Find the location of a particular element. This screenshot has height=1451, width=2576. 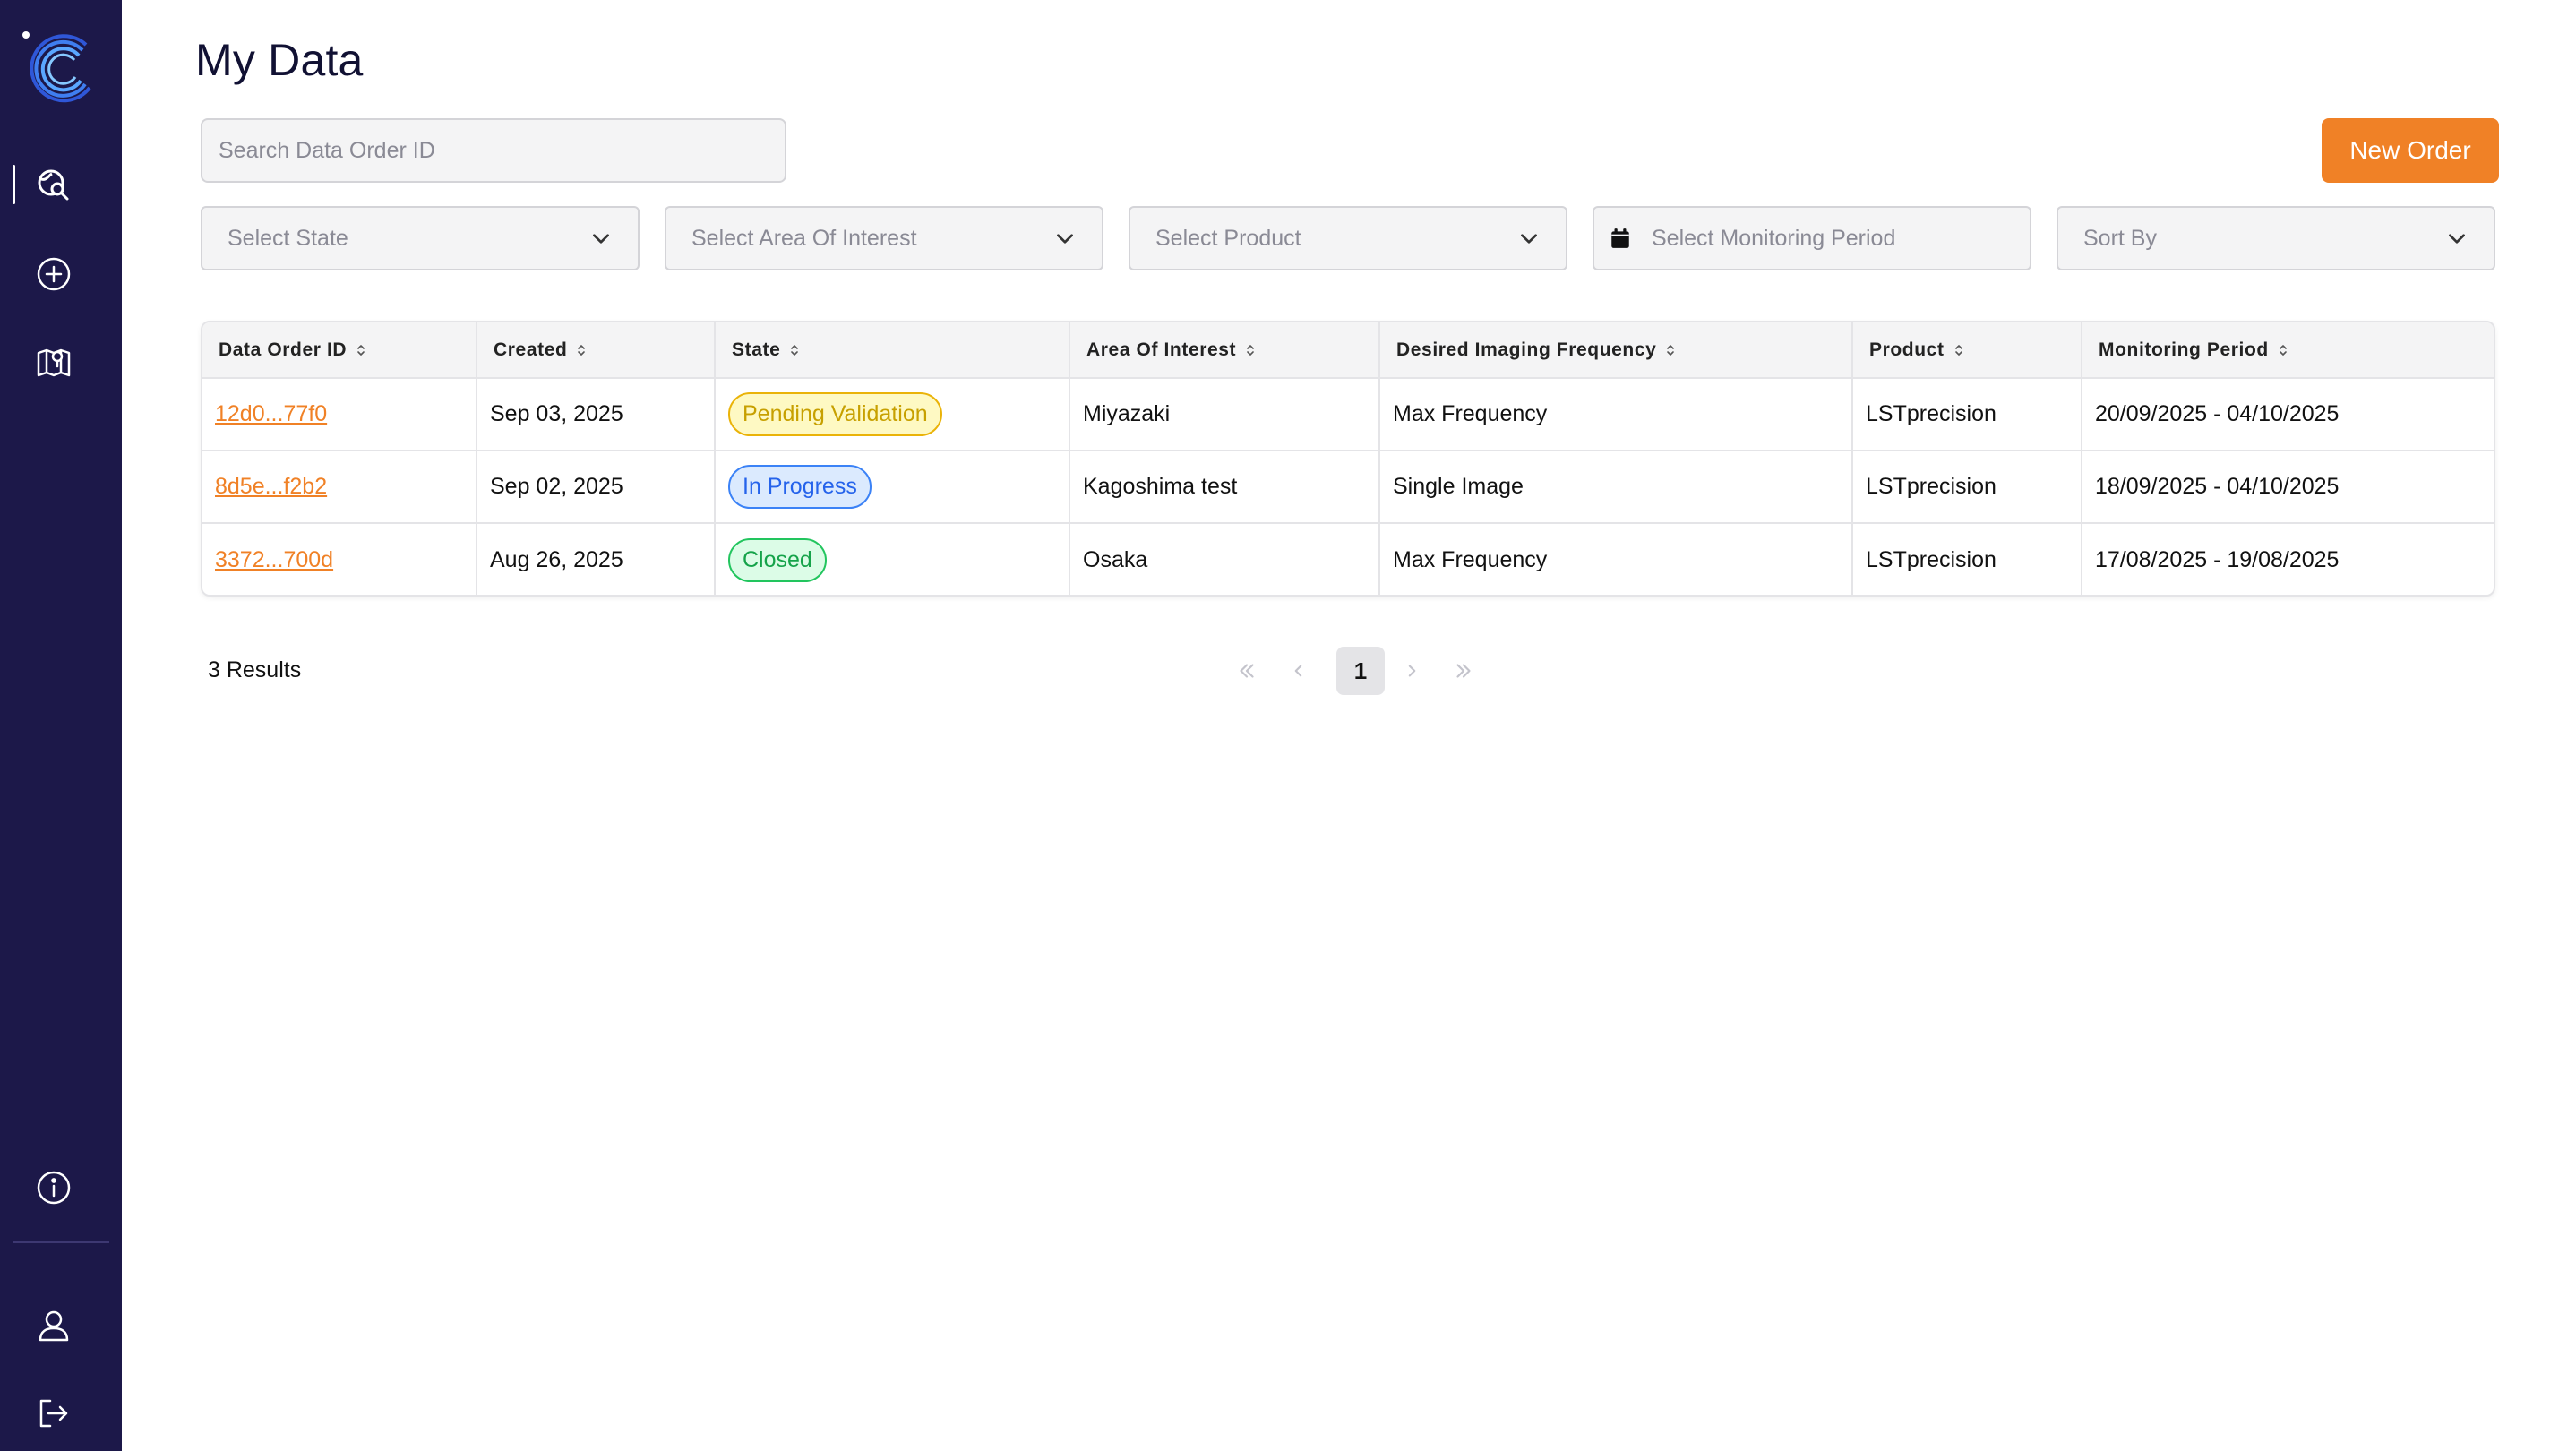

nav-info is located at coordinates (53, 1187).